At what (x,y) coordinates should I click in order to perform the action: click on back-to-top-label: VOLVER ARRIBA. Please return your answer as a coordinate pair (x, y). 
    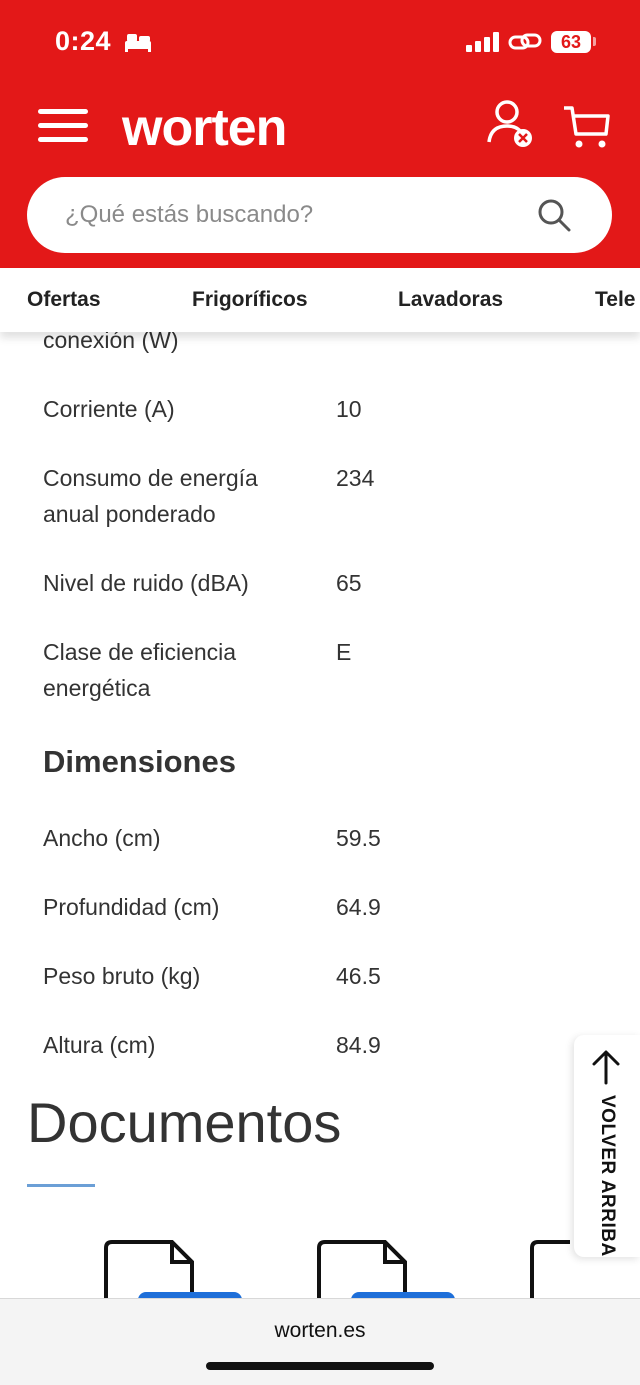
    Looking at the image, I should click on (607, 1176).